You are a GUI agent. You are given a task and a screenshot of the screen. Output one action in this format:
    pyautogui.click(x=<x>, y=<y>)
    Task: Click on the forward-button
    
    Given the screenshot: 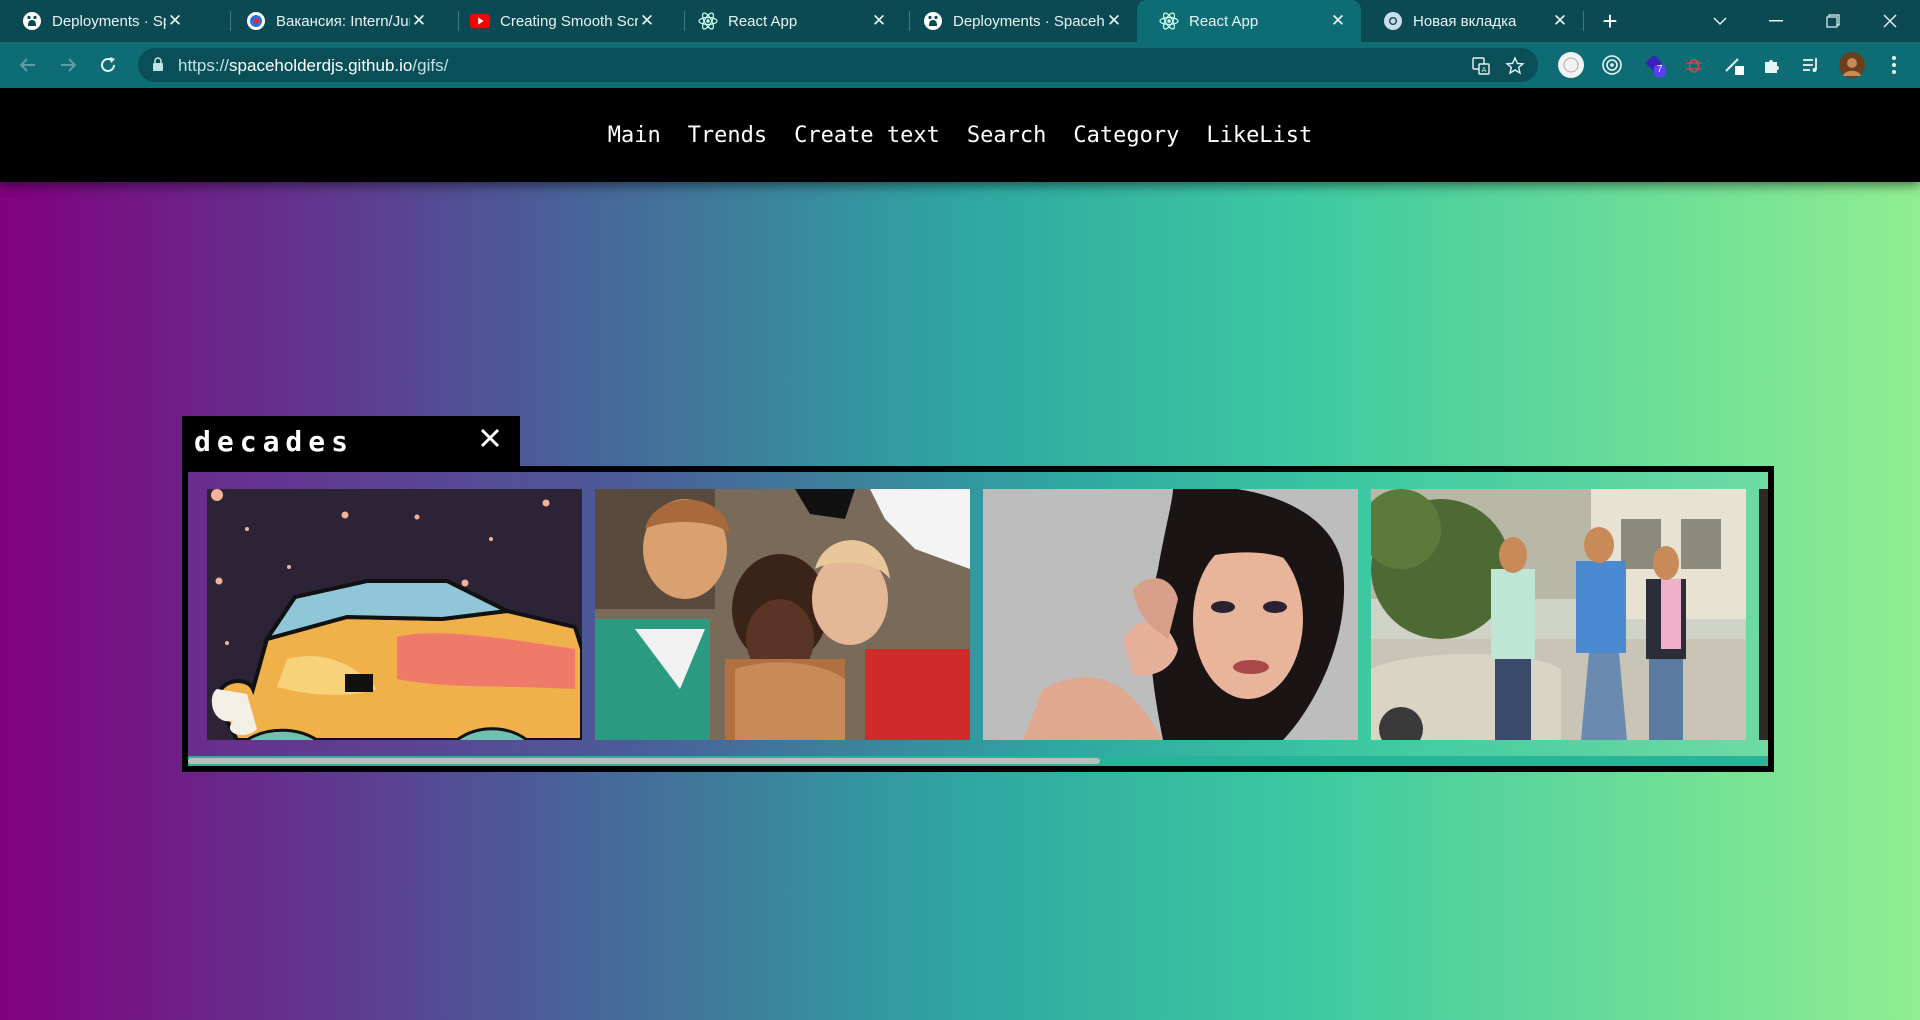 What is the action you would take?
    pyautogui.click(x=68, y=65)
    